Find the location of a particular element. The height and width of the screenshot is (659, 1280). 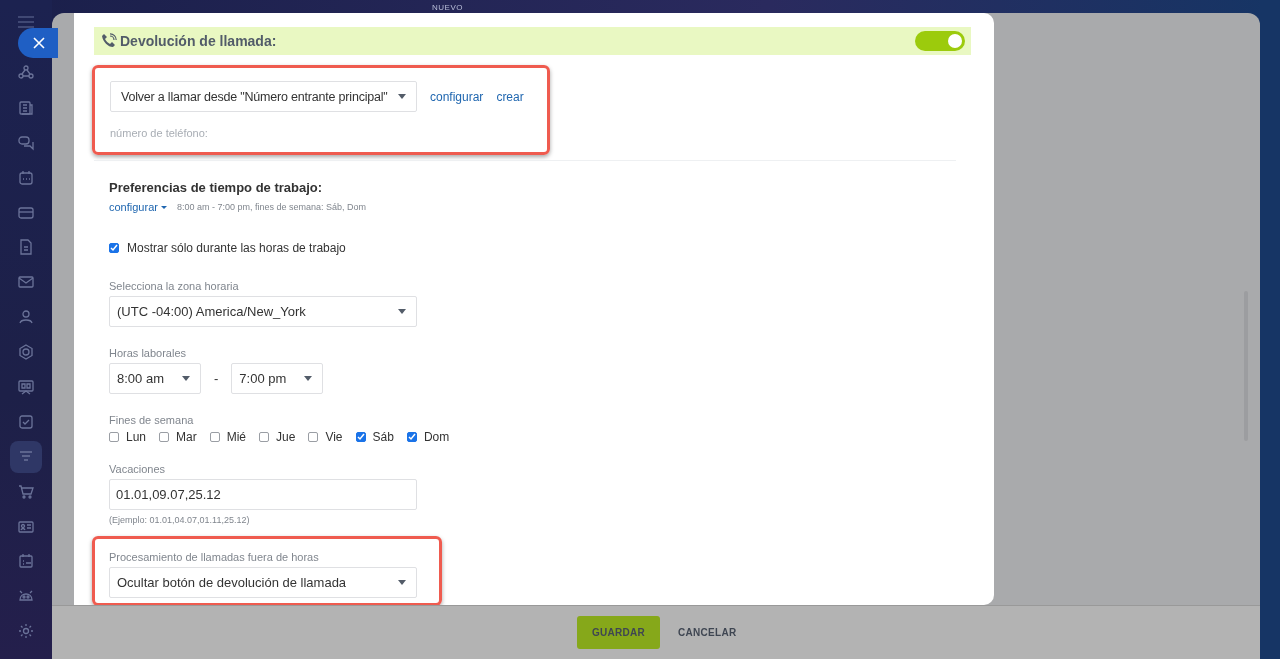

start-time-select: 8:00 am is located at coordinates (155, 378).